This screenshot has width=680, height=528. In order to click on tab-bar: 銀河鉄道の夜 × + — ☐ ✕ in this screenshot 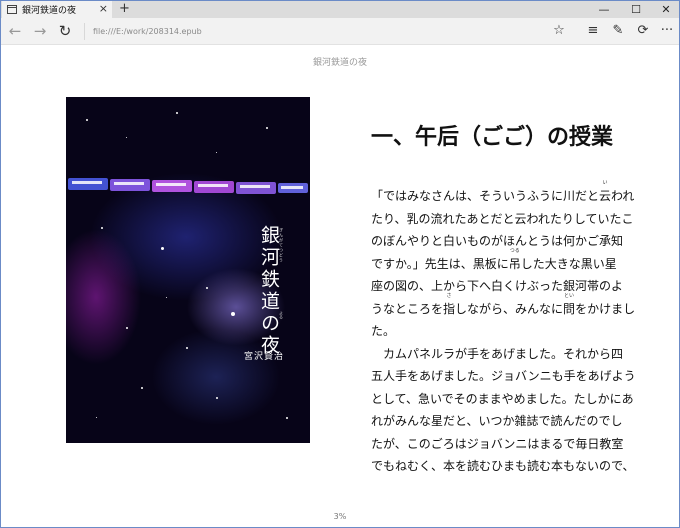, I will do `click(340, 9)`.